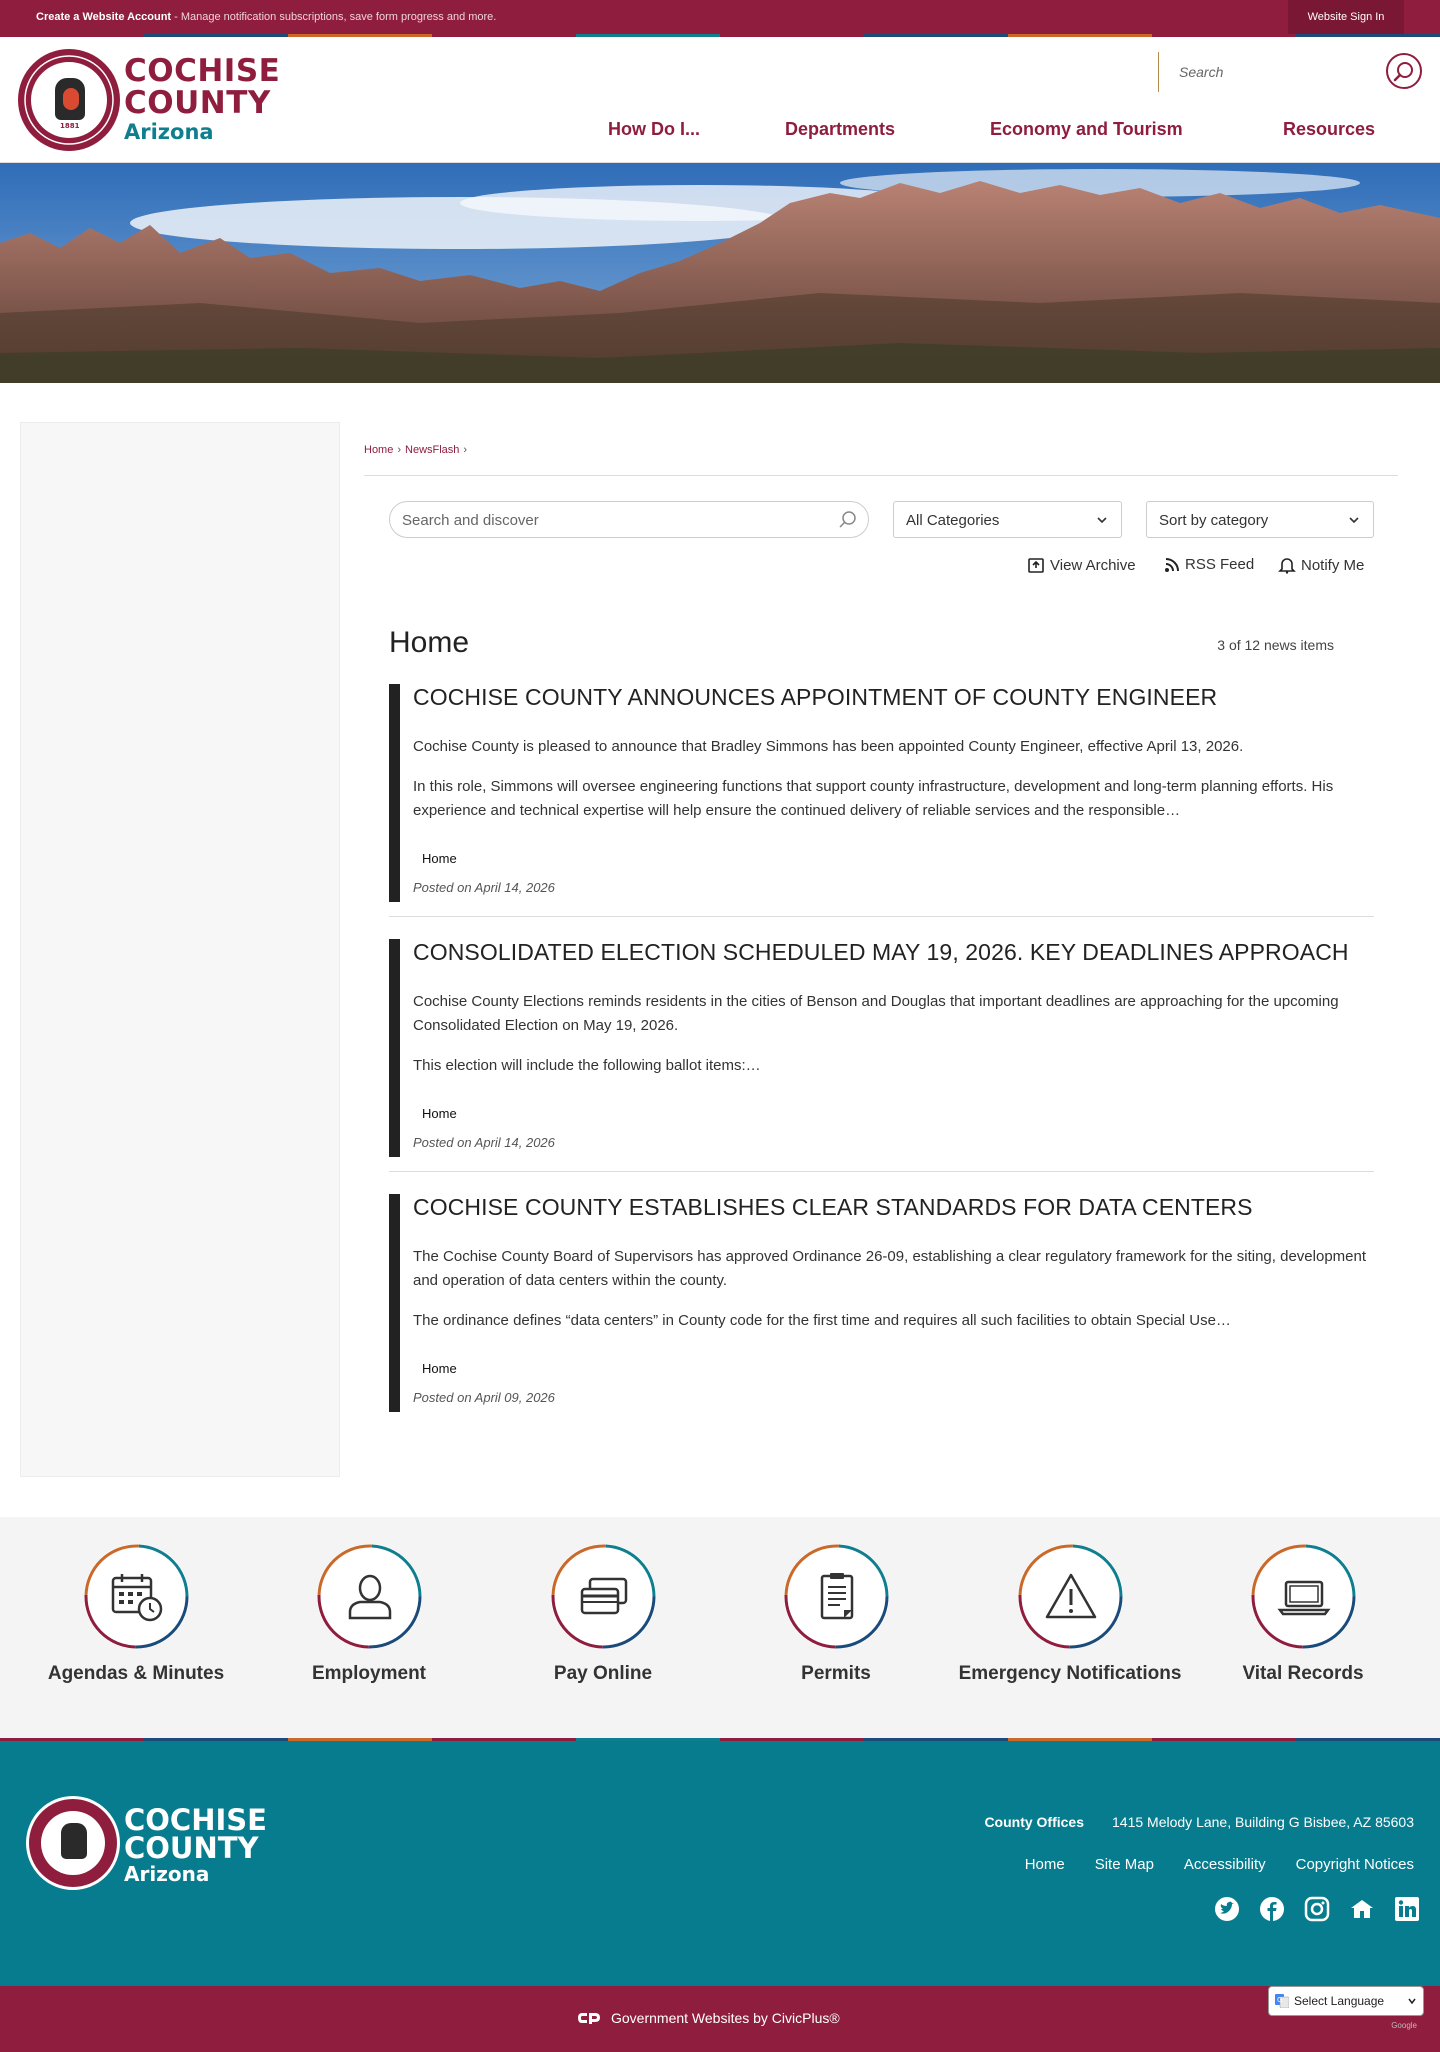  What do you see at coordinates (369, 1673) in the screenshot?
I see `quick-link-label: Employment` at bounding box center [369, 1673].